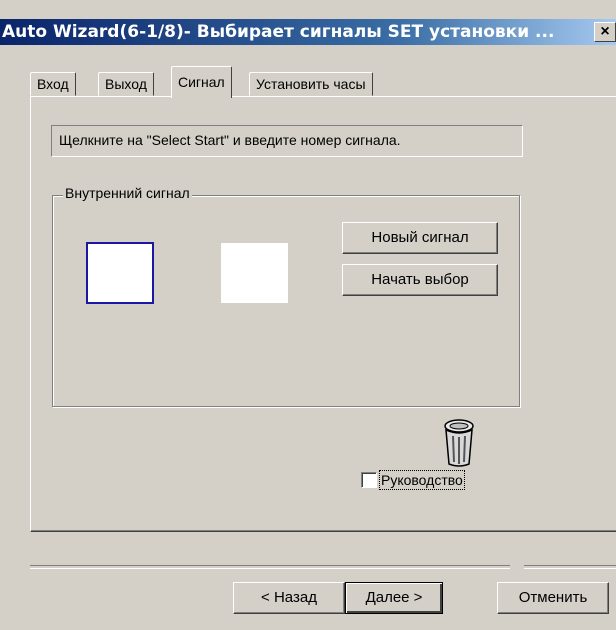  What do you see at coordinates (311, 84) in the screenshot?
I see `tab-set-clock: Установить часы` at bounding box center [311, 84].